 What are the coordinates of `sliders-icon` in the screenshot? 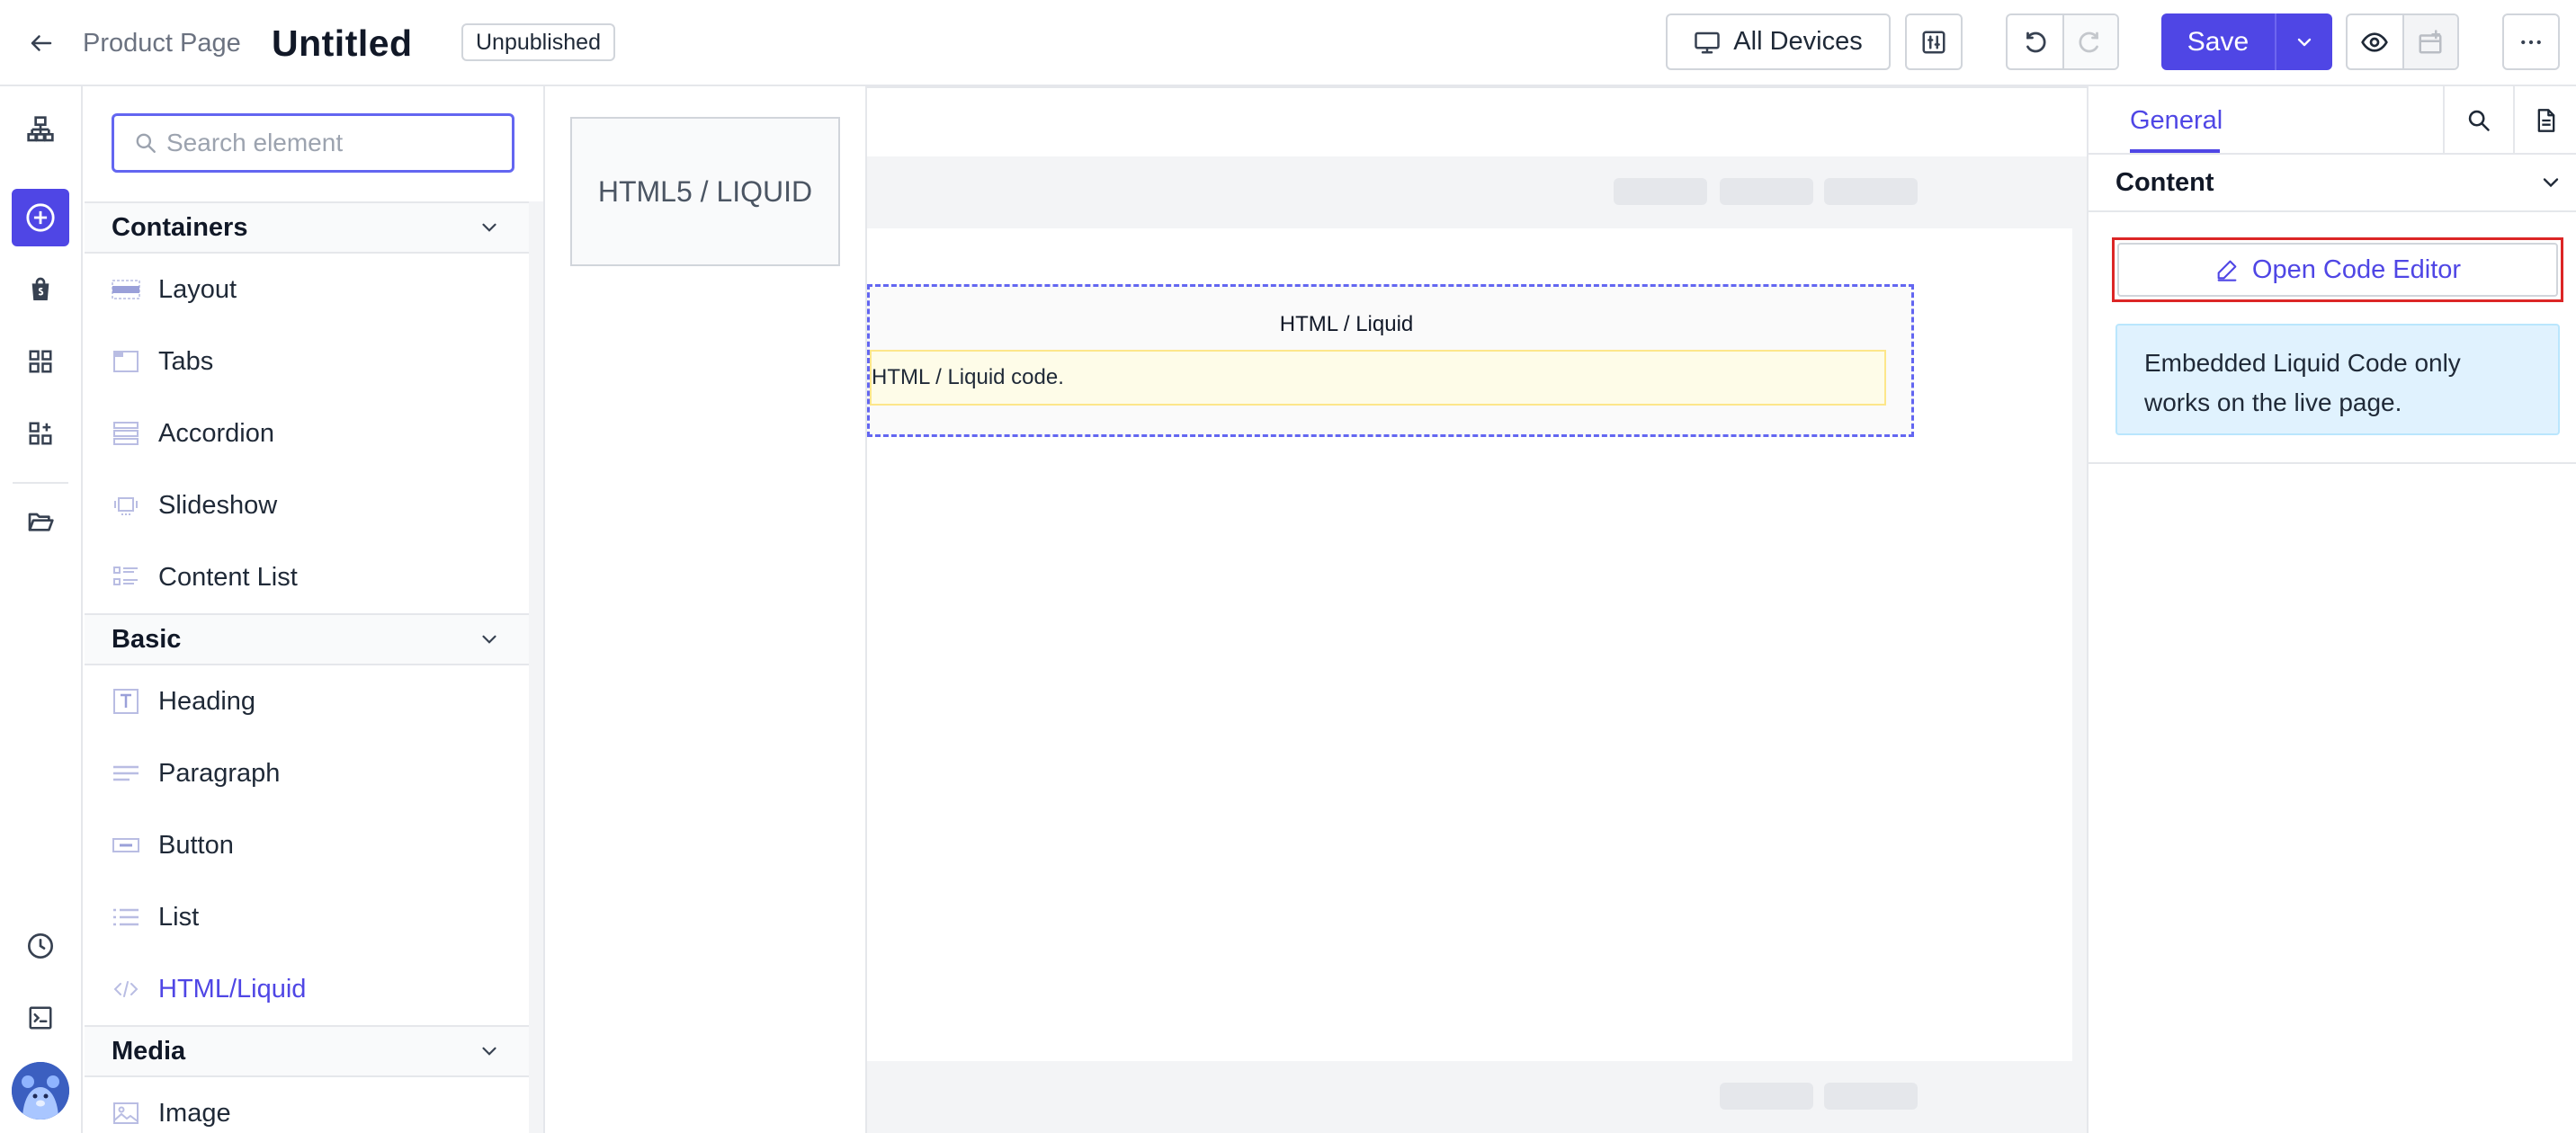 It's located at (1933, 42).